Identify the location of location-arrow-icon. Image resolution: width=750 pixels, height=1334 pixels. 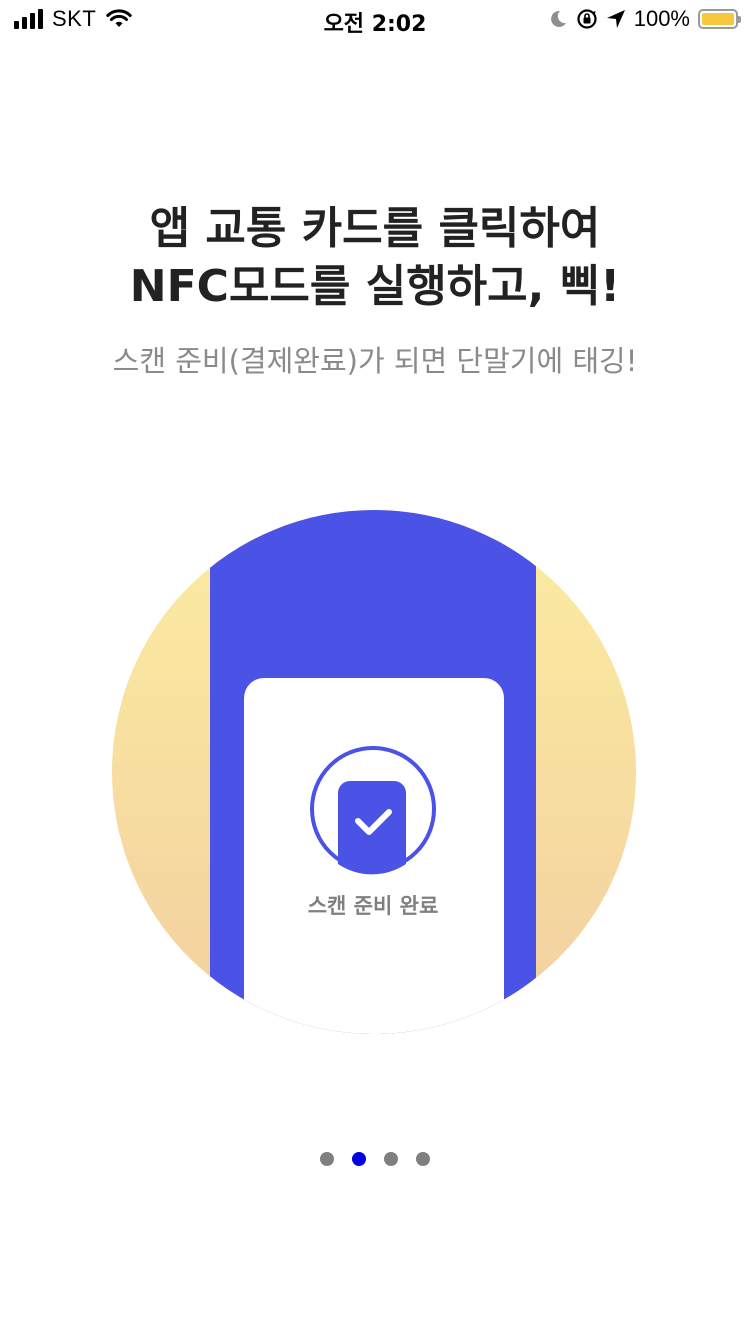
(615, 19).